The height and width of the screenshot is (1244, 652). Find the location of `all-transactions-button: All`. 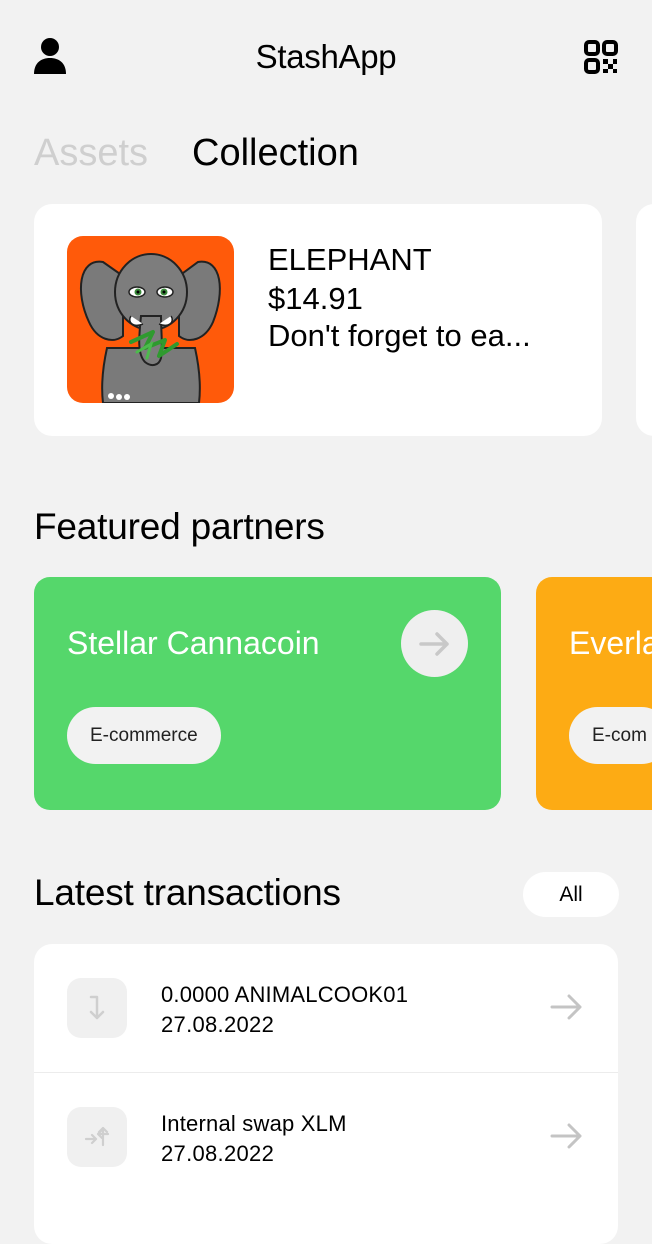

all-transactions-button: All is located at coordinates (571, 894).